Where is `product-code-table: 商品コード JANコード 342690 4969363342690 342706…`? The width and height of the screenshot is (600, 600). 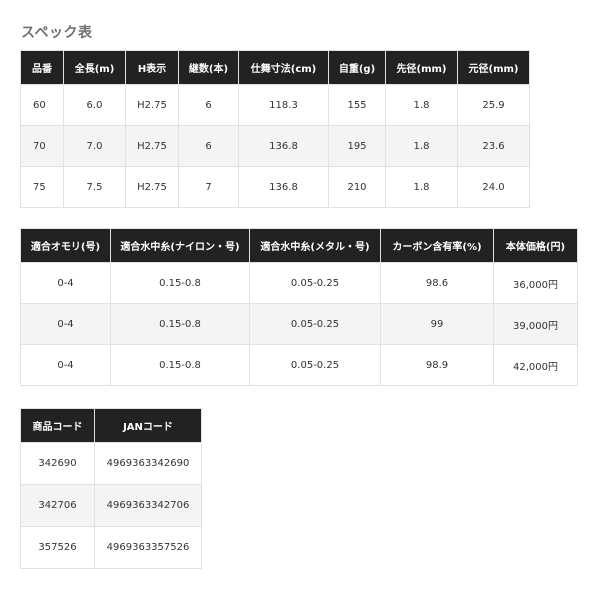 product-code-table: 商品コード JANコード 342690 4969363342690 342706… is located at coordinates (111, 488).